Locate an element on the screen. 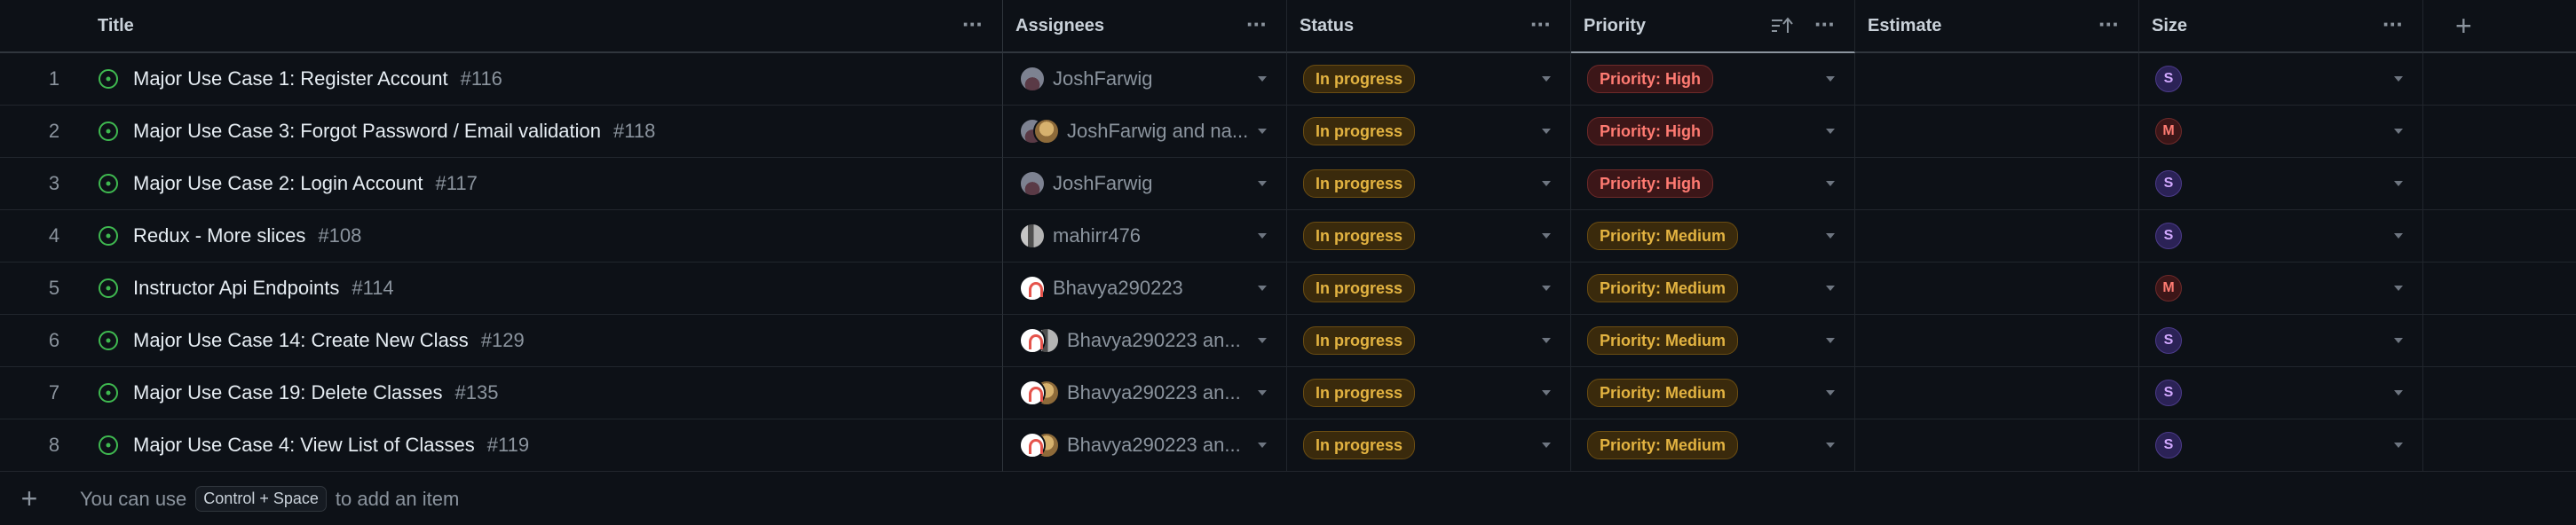 This screenshot has width=2576, height=525. issue-title-link: Major Use Case 4: View List of Classes is located at coordinates (304, 445).